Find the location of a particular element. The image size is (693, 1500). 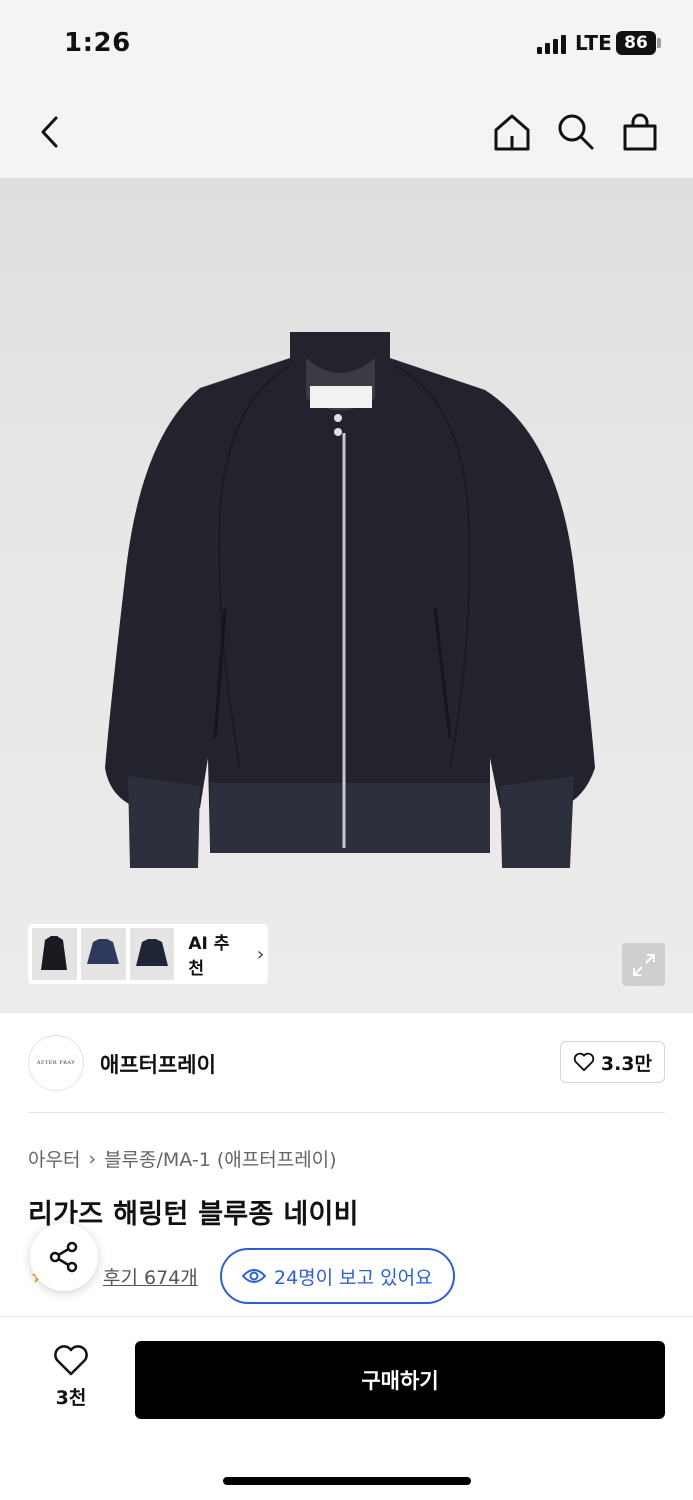

status-time: 1:26 is located at coordinates (97, 43).